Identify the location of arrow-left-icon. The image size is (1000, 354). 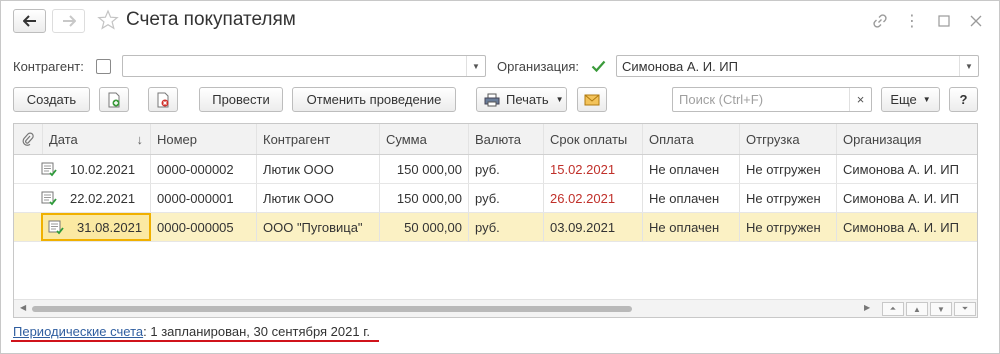
(29, 21).